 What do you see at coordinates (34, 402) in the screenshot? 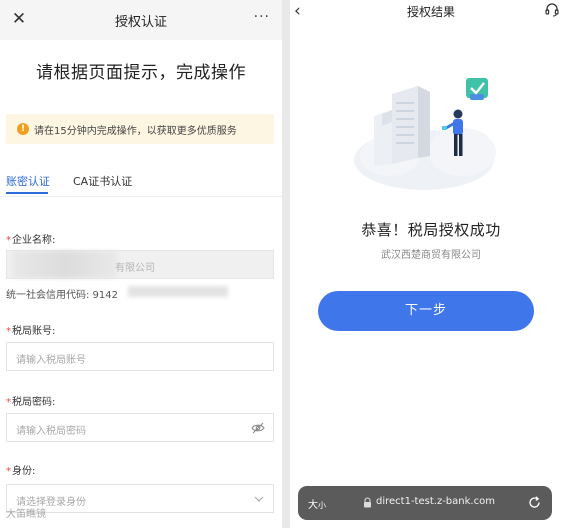
I see `tax-password-label-text: 税局密码:` at bounding box center [34, 402].